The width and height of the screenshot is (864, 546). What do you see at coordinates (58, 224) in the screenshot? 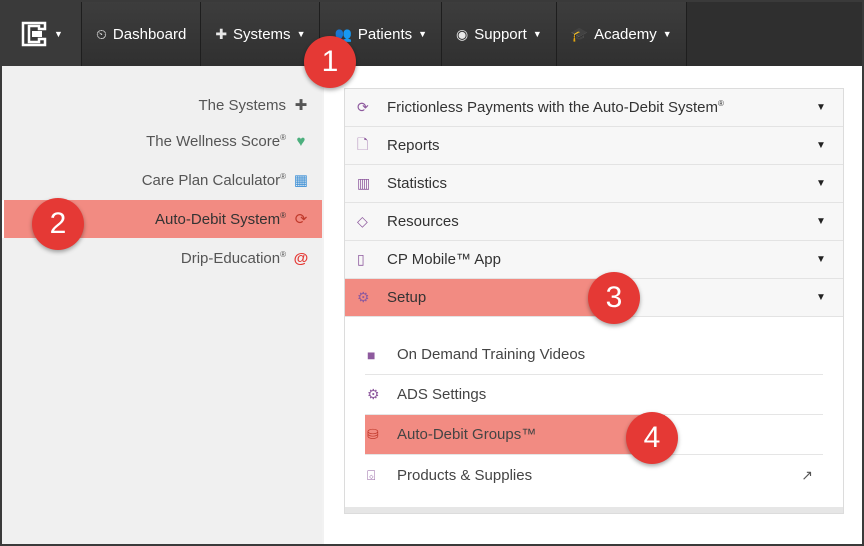
I see `step-callout-2: 2` at bounding box center [58, 224].